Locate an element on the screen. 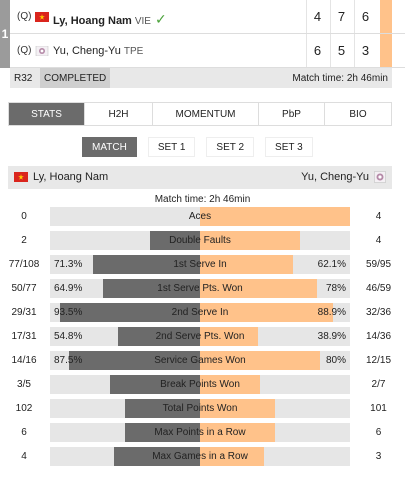 This screenshot has width=405, height=477. stat-left-value: 3/5 is located at coordinates (24, 384).